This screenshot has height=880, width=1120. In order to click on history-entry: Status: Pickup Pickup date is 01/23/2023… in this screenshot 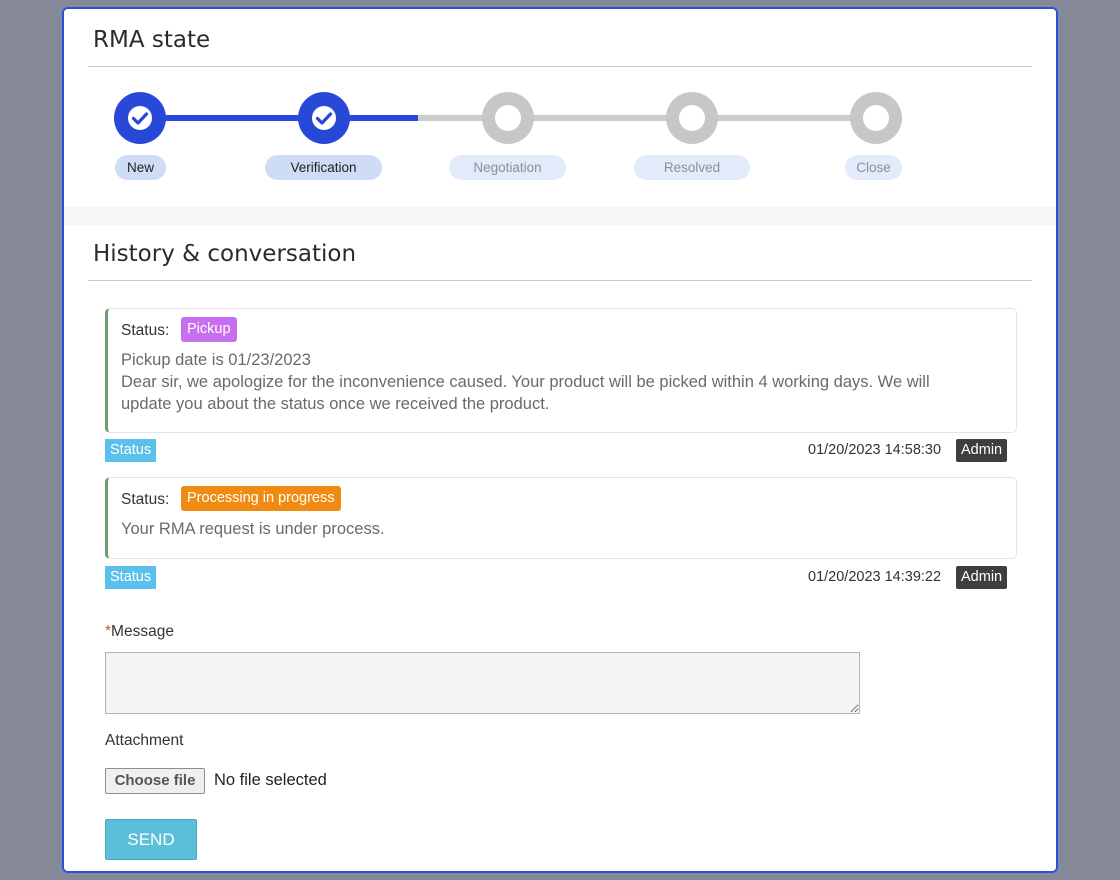, I will do `click(561, 370)`.